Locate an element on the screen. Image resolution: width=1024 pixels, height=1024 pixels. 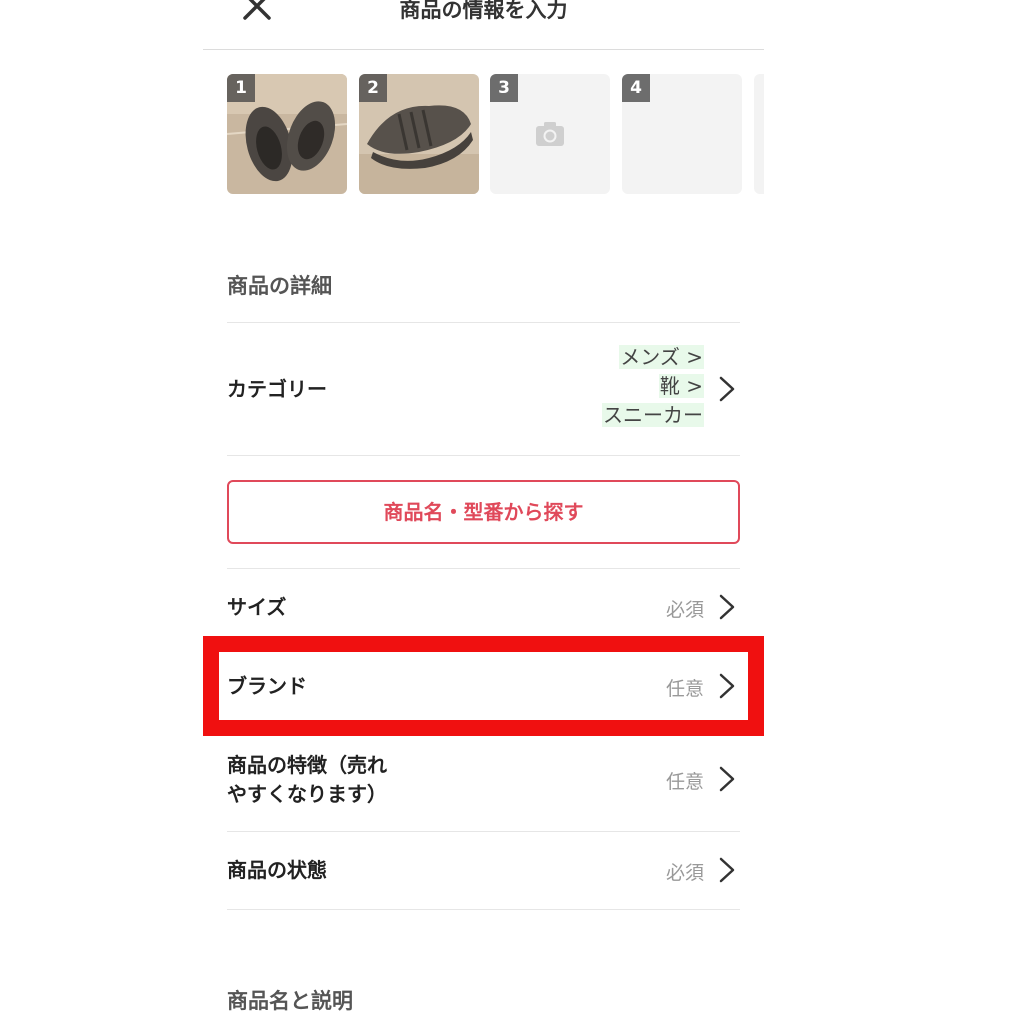
brand-optional-badge: 任意 is located at coordinates (684, 689).